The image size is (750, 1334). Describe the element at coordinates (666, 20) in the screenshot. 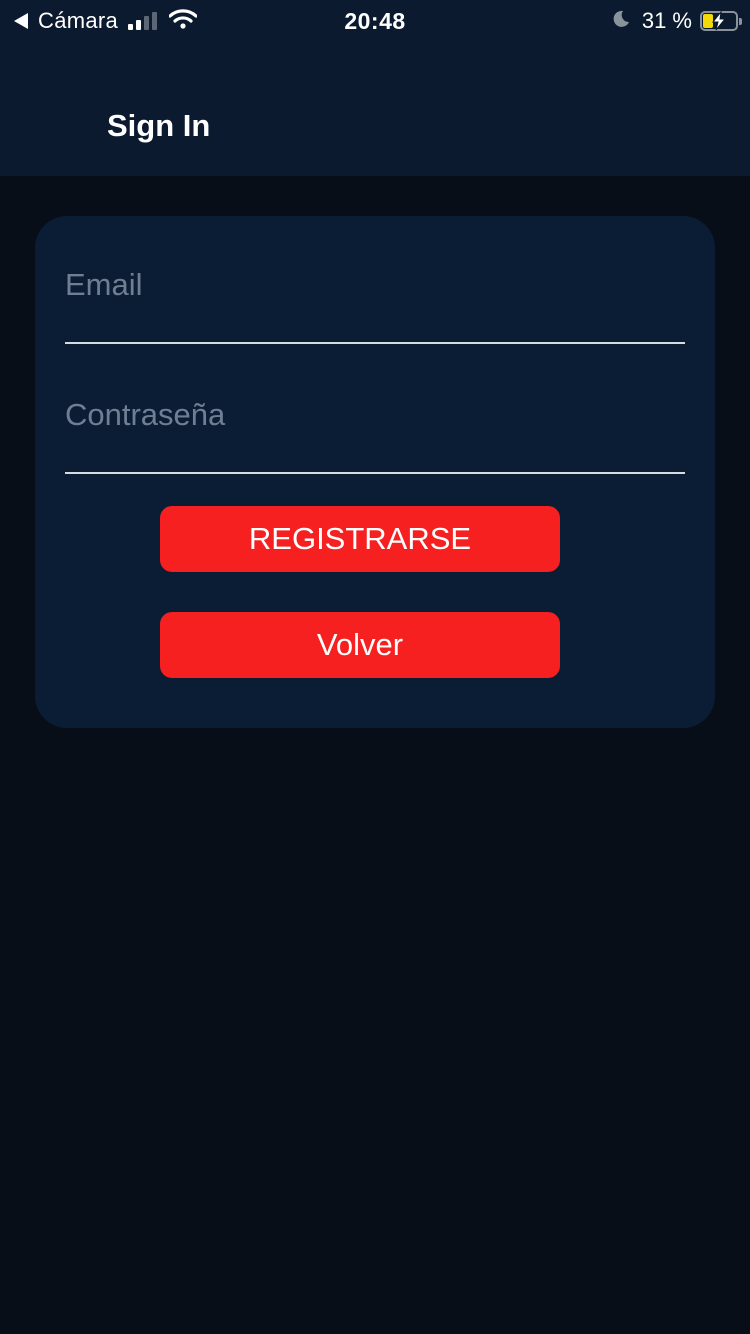

I see `battery-percent: 31 %` at that location.